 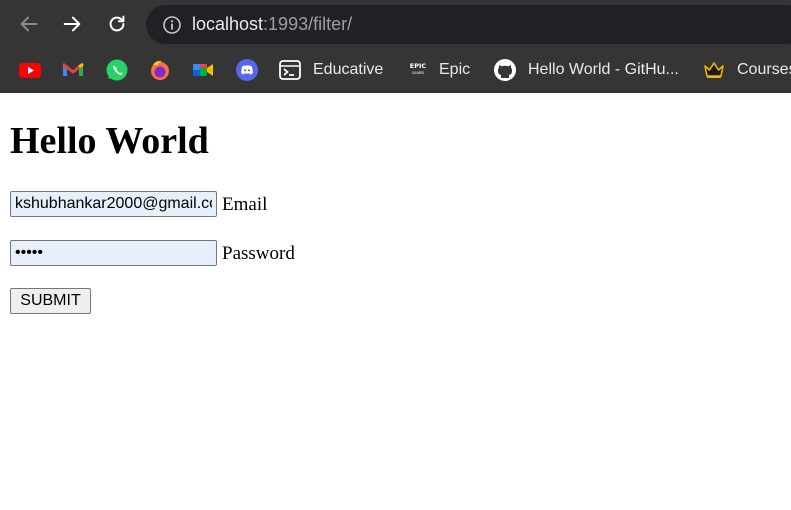 I want to click on bookmark-gmail, so click(x=73, y=70).